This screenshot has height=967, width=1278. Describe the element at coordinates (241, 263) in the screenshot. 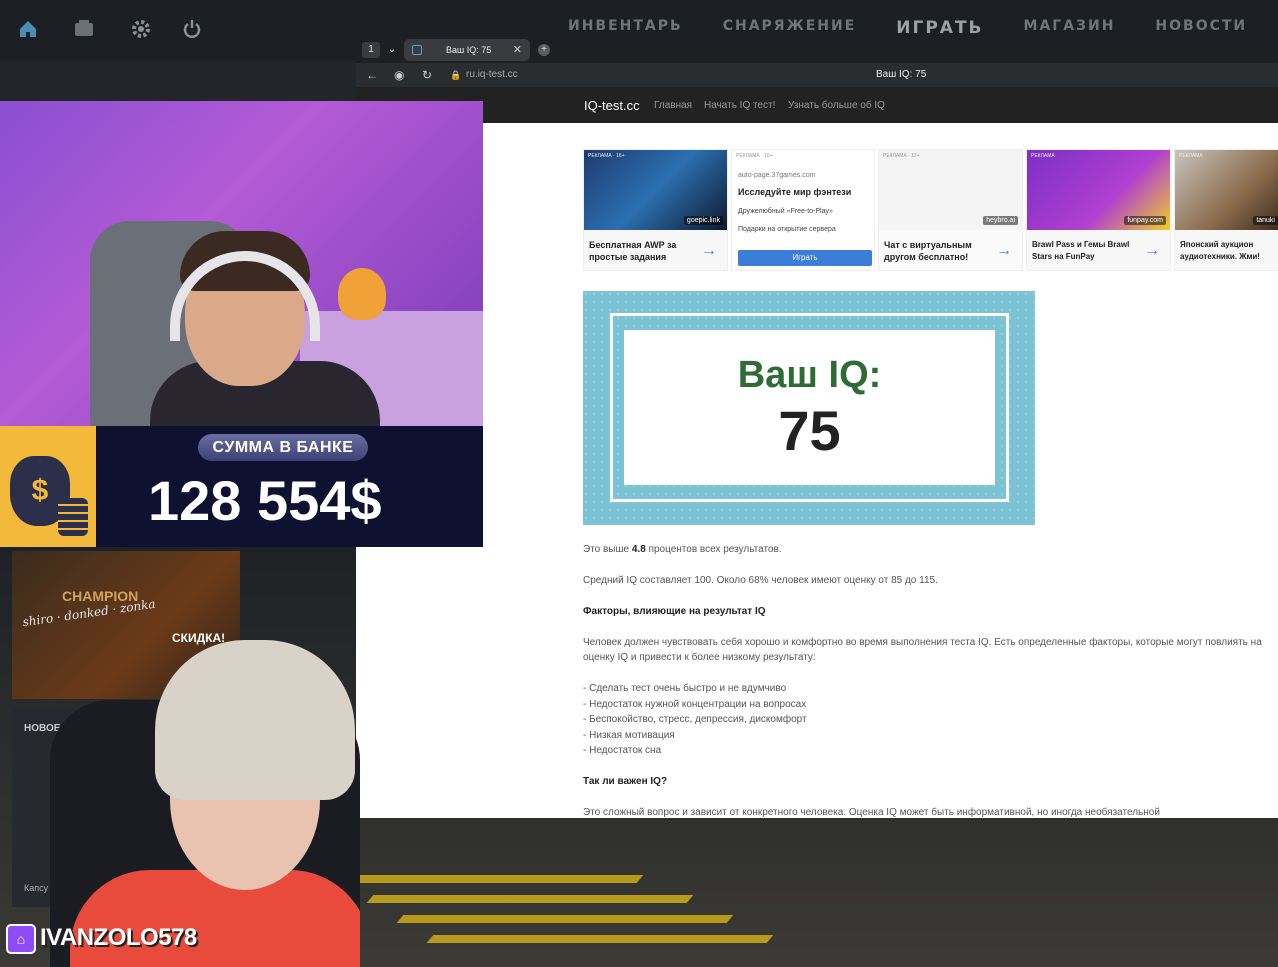

I see `webcam-feed-top` at that location.